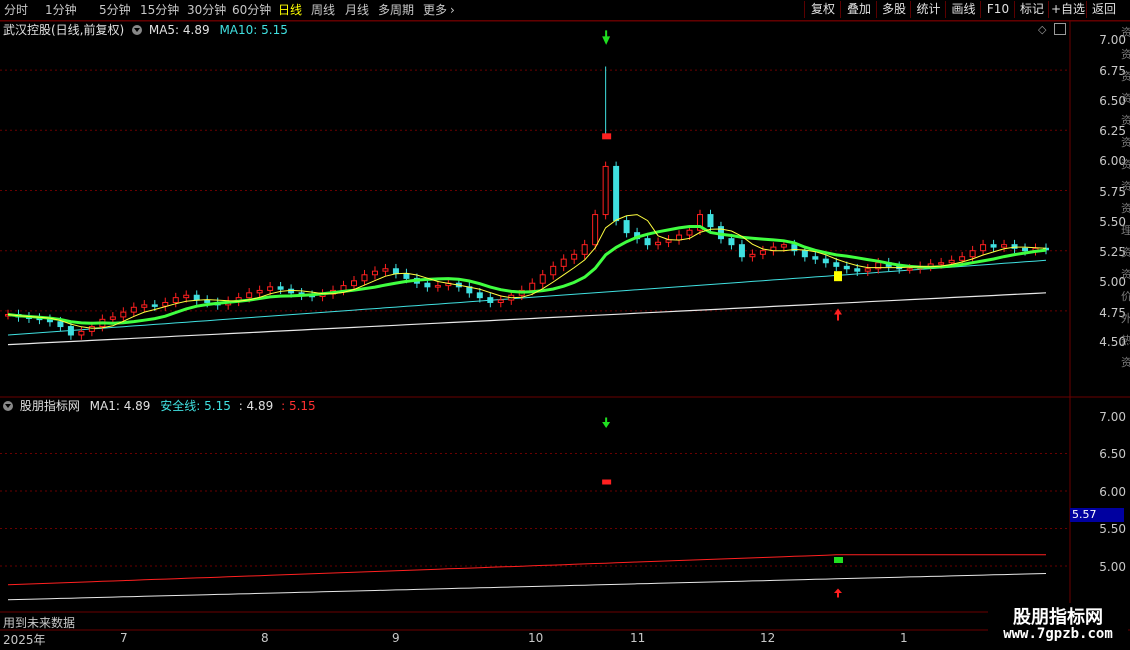 This screenshot has width=1130, height=650. I want to click on right-info-strip: 资资资资资资资资资理资资价外热资, so click(1125, 197).